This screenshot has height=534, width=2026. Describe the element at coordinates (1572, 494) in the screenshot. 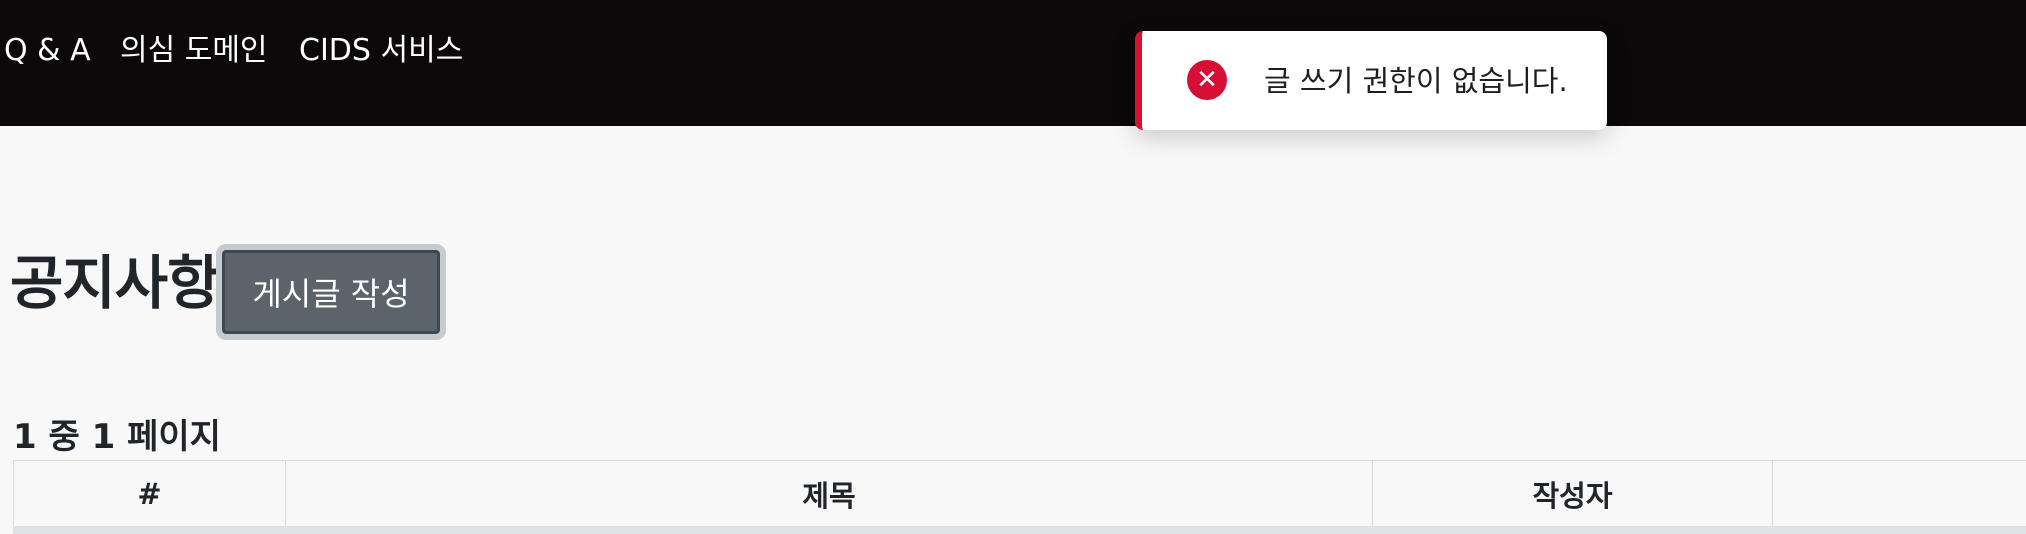

I see `column-header-author: 작성자` at that location.